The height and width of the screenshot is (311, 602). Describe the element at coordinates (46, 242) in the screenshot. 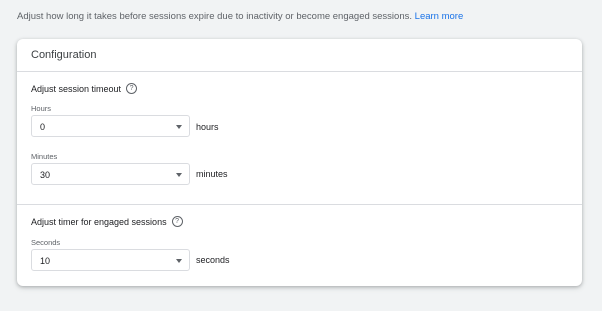

I see `seconds-label: Seconds` at that location.